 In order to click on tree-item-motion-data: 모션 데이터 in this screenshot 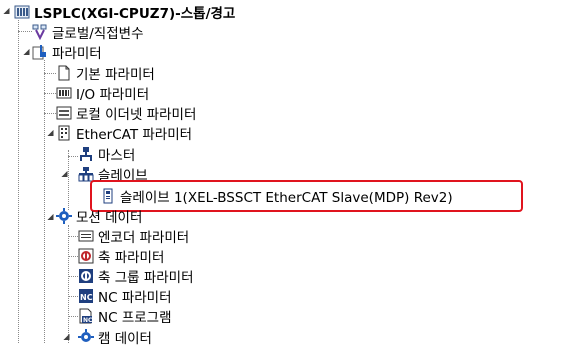, I will do `click(99, 216)`.